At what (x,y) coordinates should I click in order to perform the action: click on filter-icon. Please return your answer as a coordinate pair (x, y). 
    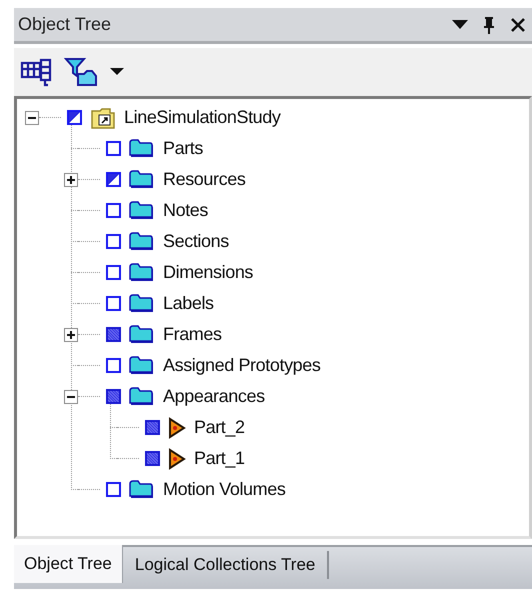
    Looking at the image, I should click on (81, 72).